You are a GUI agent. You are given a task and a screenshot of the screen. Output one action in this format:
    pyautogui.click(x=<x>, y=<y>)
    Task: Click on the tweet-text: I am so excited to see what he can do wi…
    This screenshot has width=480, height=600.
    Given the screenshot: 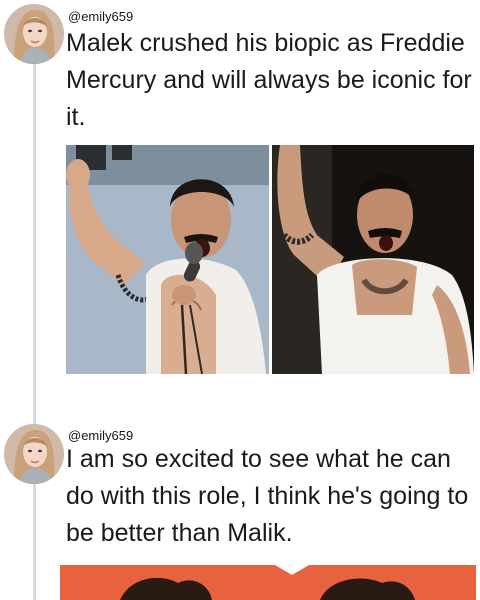 What is the action you would take?
    pyautogui.click(x=267, y=496)
    